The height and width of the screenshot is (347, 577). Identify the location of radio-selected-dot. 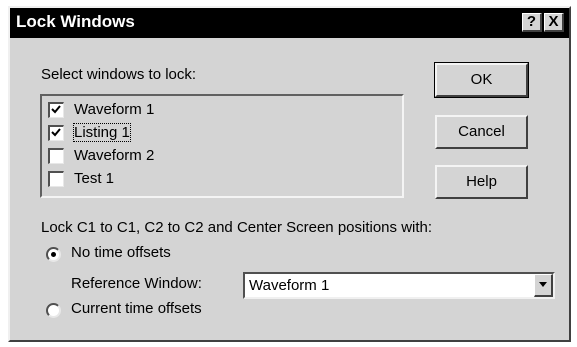
(53, 254).